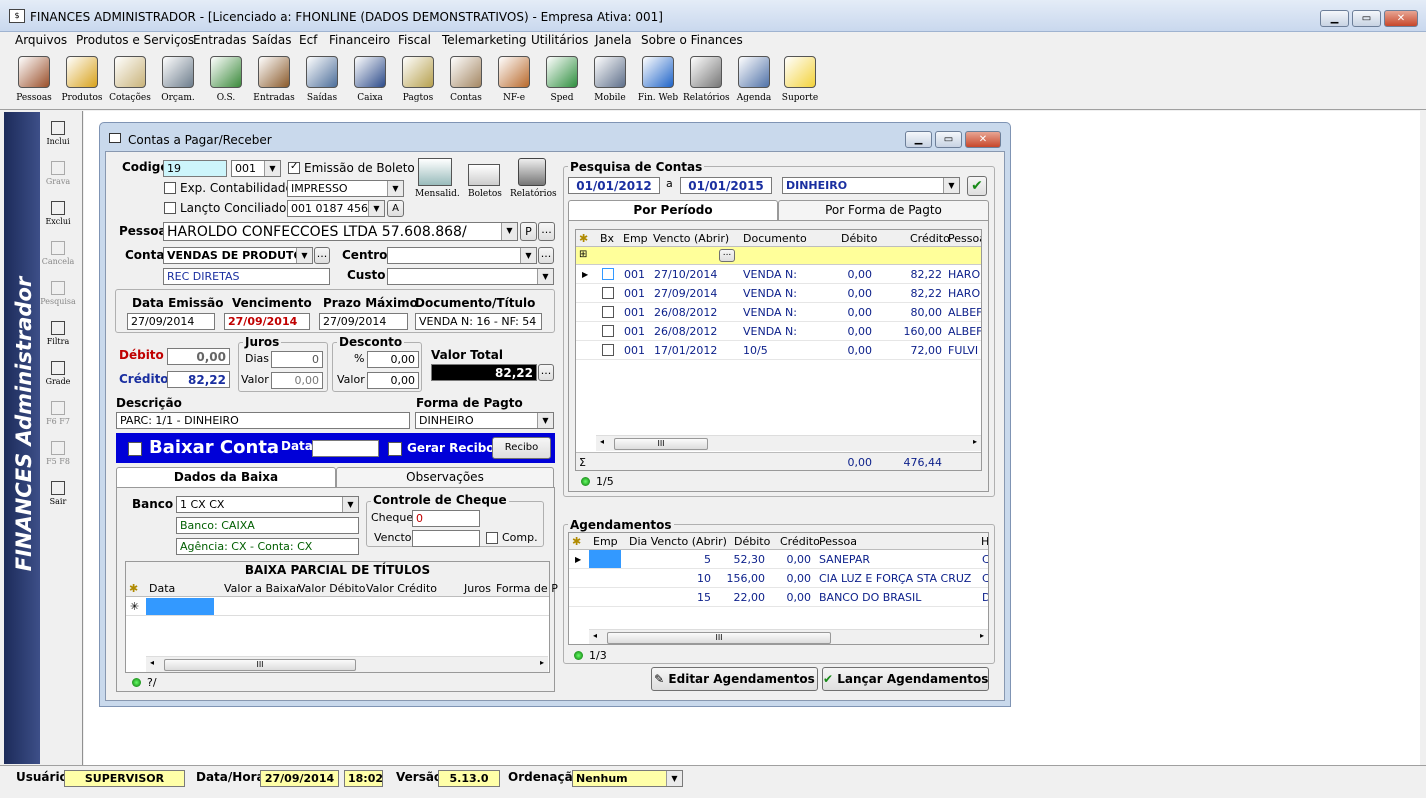 This screenshot has width=1426, height=798. Describe the element at coordinates (297, 359) in the screenshot. I see `dias-field: 0` at that location.